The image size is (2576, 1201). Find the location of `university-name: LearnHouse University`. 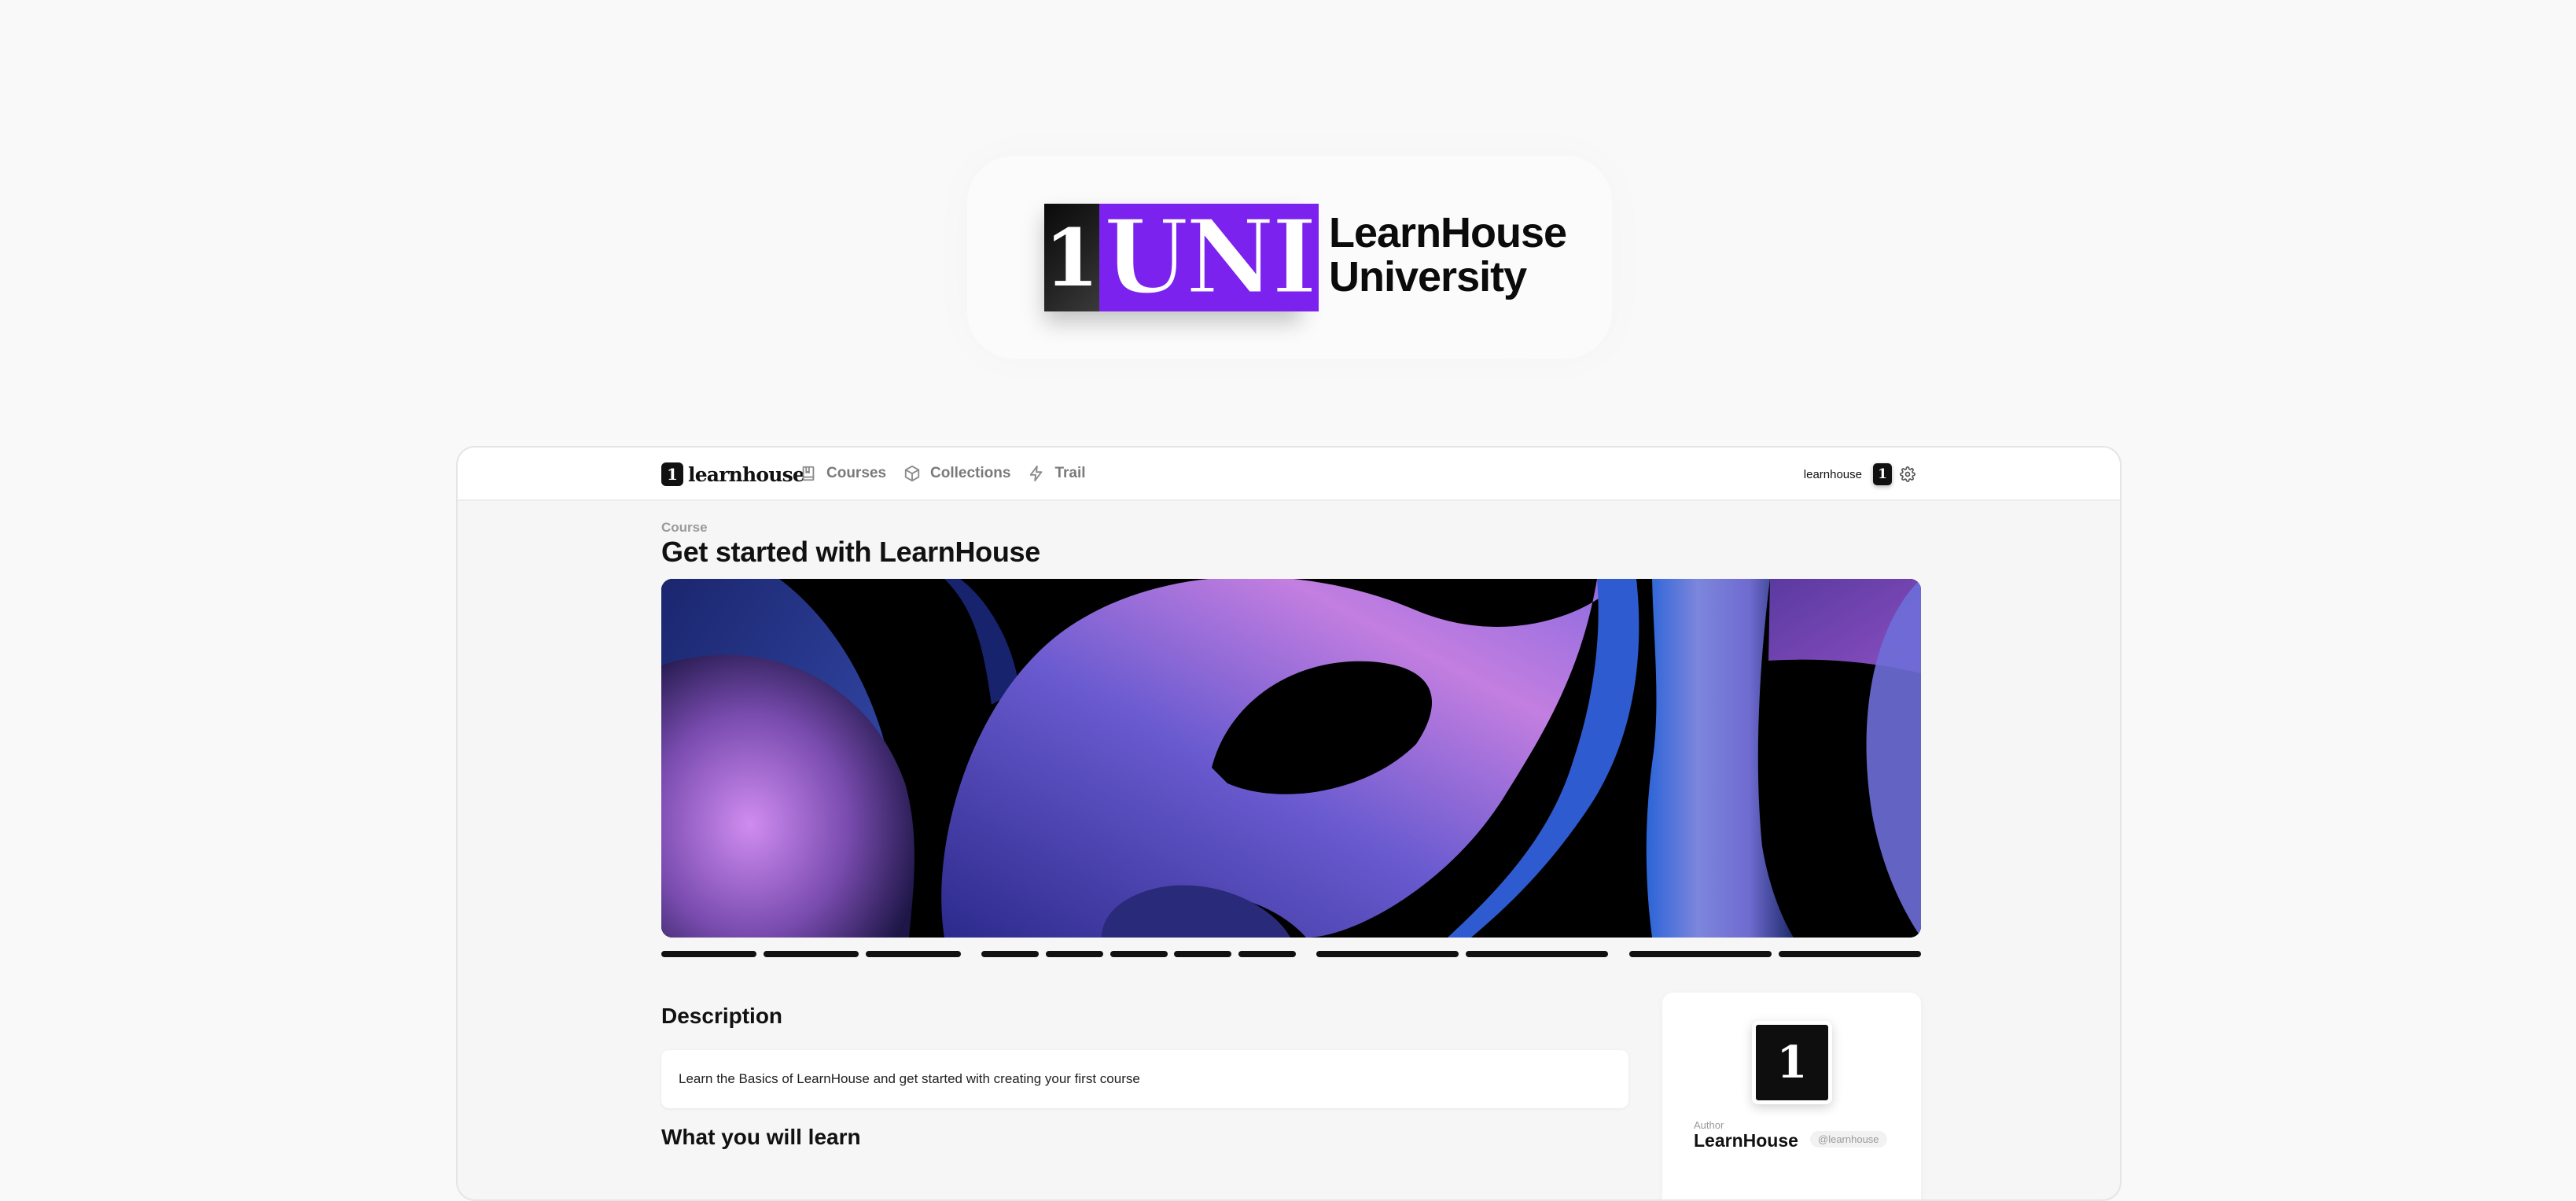

university-name: LearnHouse University is located at coordinates (1448, 255).